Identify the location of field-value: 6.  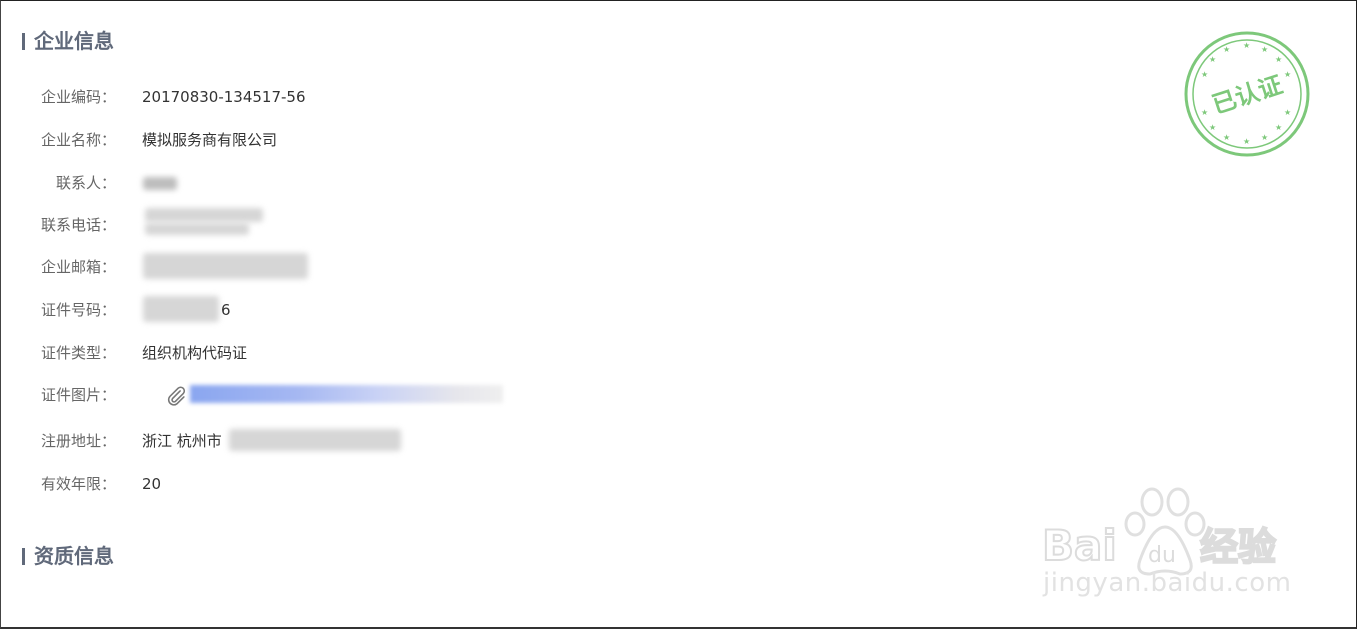
(226, 310).